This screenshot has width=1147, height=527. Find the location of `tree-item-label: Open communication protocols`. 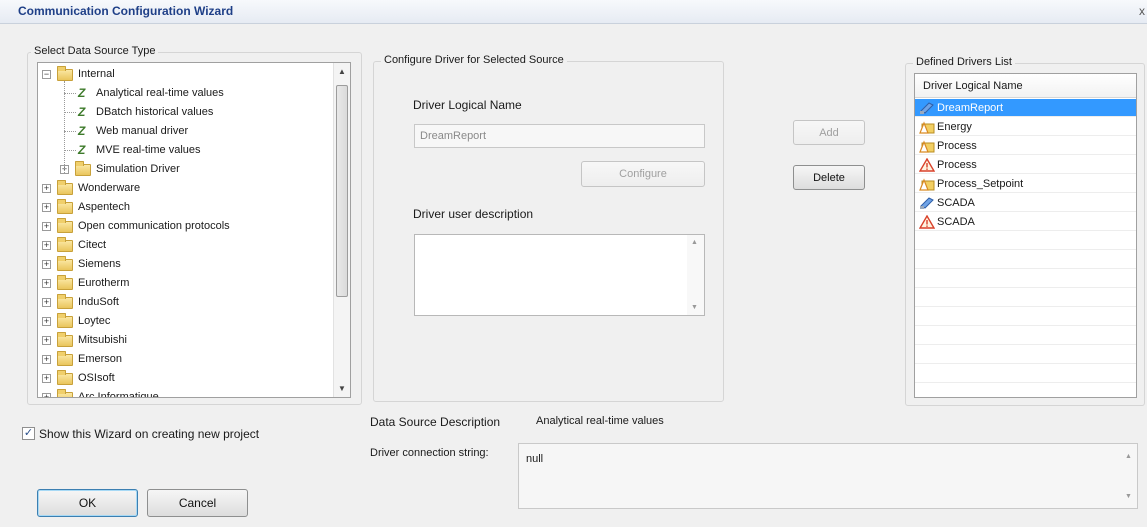

tree-item-label: Open communication protocols is located at coordinates (154, 226).